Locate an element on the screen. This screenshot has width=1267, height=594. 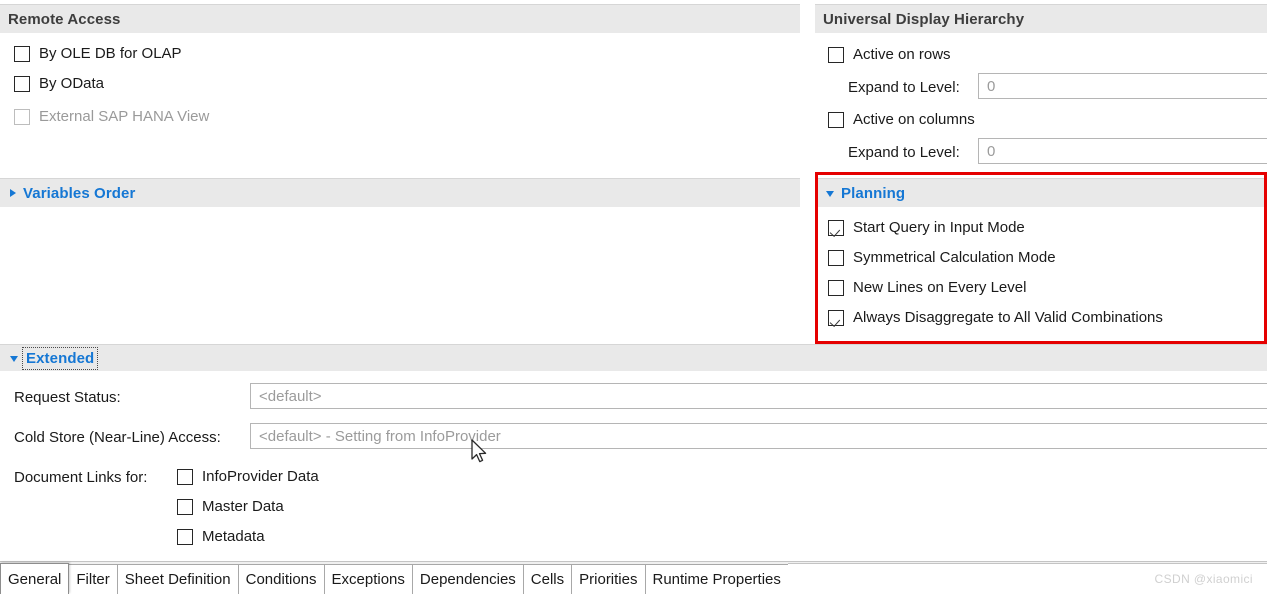
tab-runtime-properties: Runtime Properties is located at coordinates (716, 579).